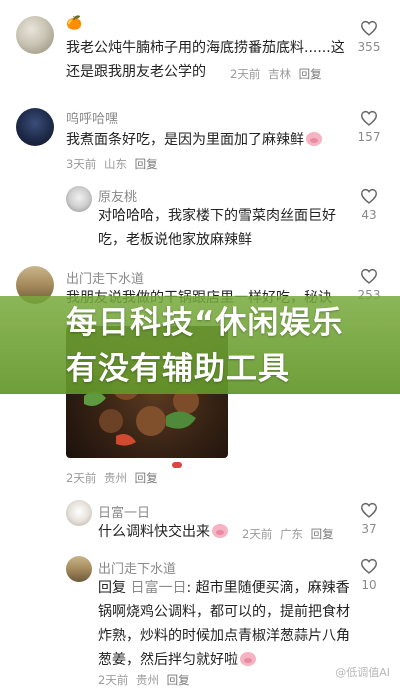 This screenshot has width=400, height=694. I want to click on like-count: 157, so click(369, 137).